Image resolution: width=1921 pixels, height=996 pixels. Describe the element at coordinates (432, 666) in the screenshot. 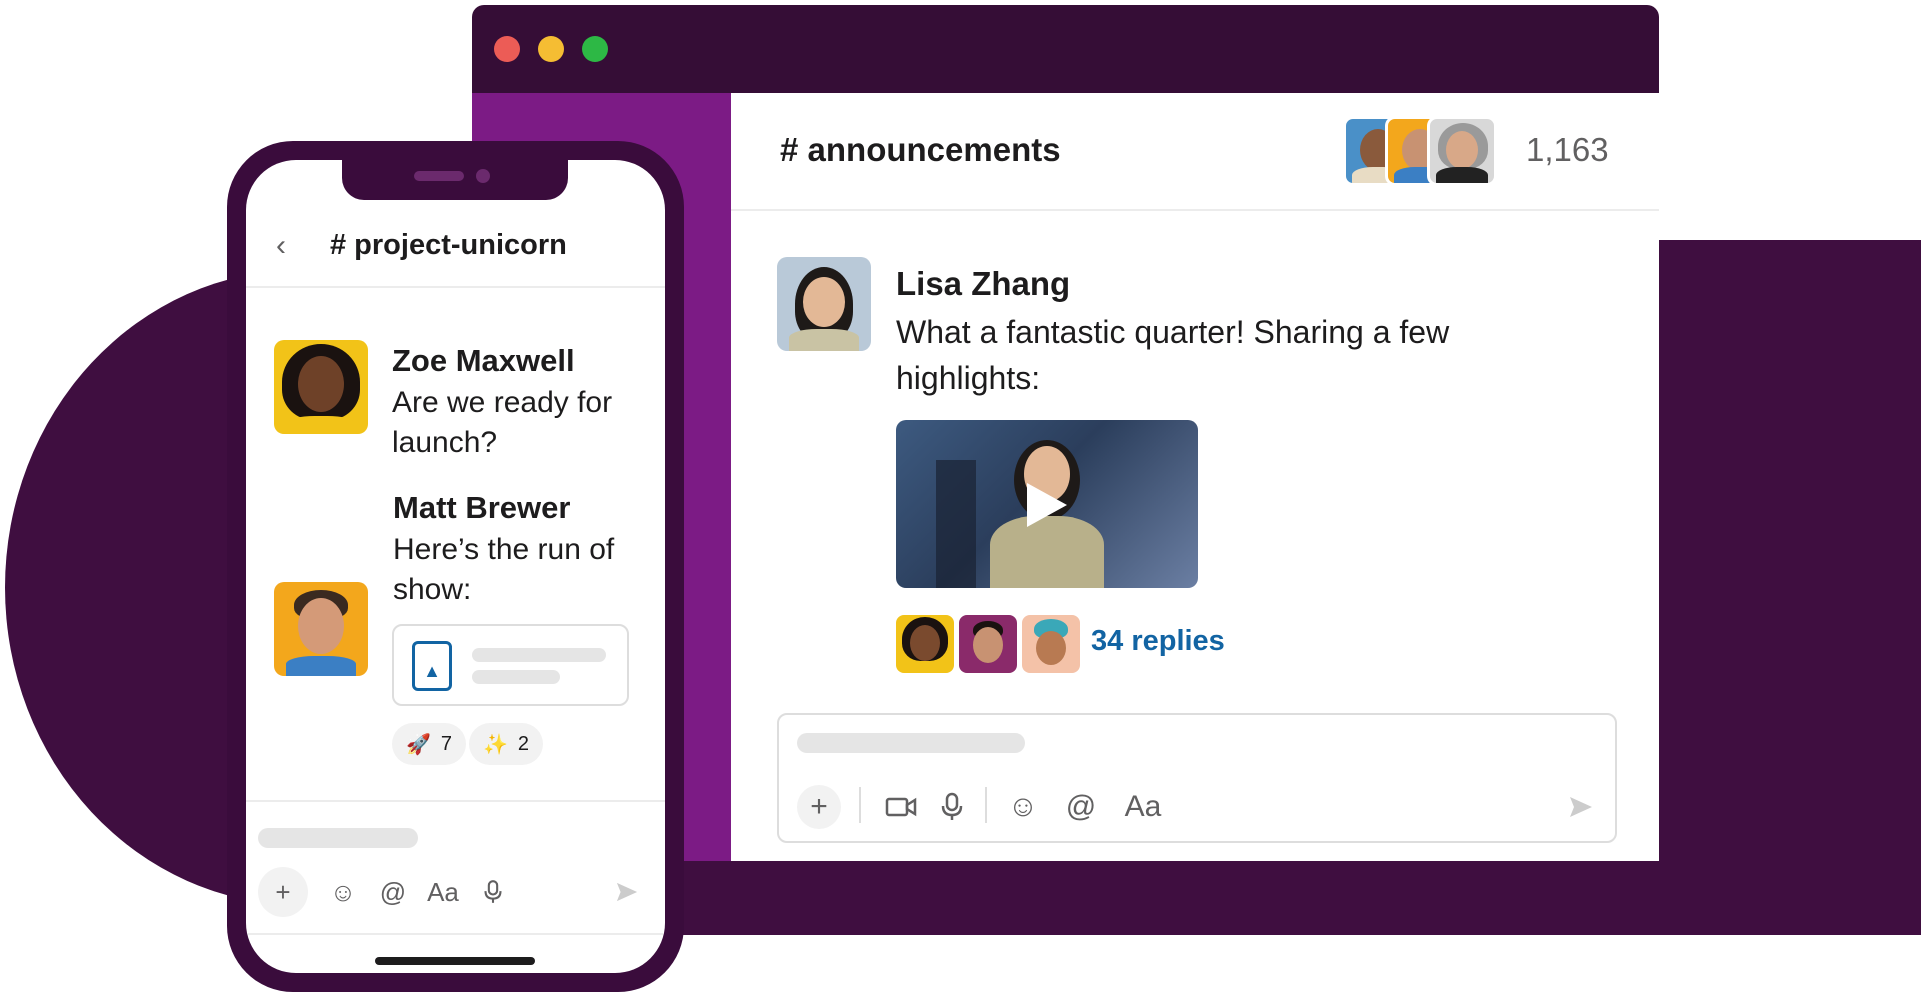

I see `google-drive-file-icon: ▲` at that location.